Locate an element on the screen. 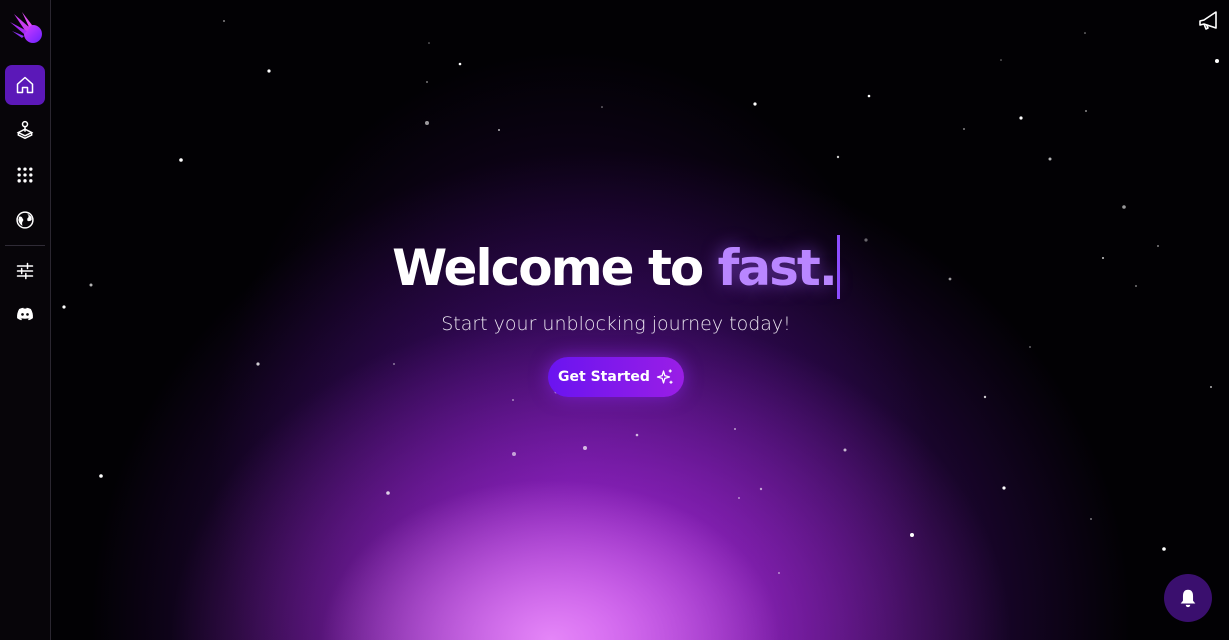 The width and height of the screenshot is (1229, 640). sliders-icon is located at coordinates (25, 271).